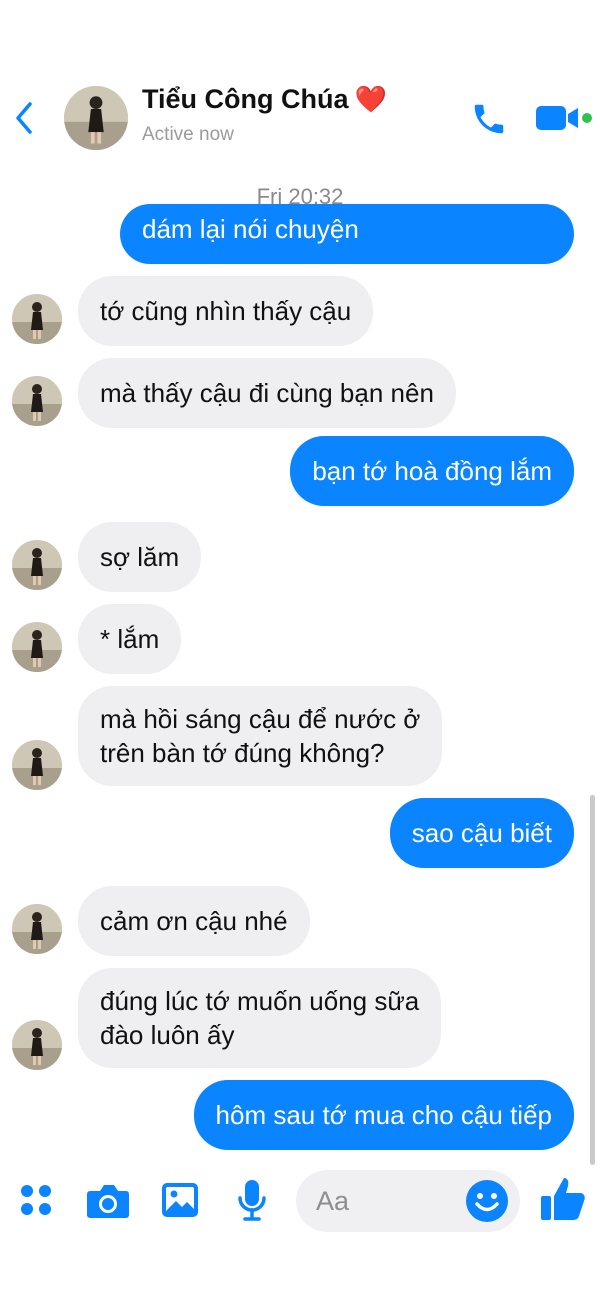 This screenshot has width=600, height=1299. I want to click on active-status: Active now, so click(188, 134).